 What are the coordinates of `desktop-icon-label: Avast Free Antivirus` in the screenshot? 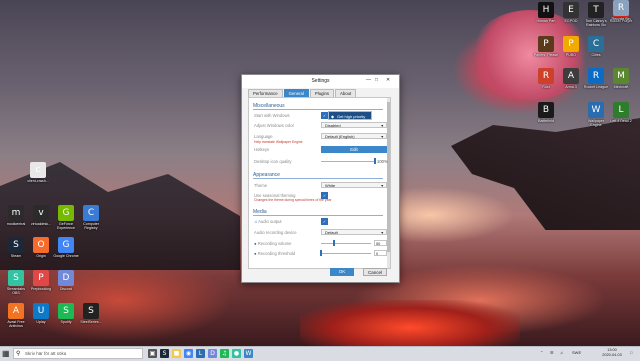 It's located at (16, 324).